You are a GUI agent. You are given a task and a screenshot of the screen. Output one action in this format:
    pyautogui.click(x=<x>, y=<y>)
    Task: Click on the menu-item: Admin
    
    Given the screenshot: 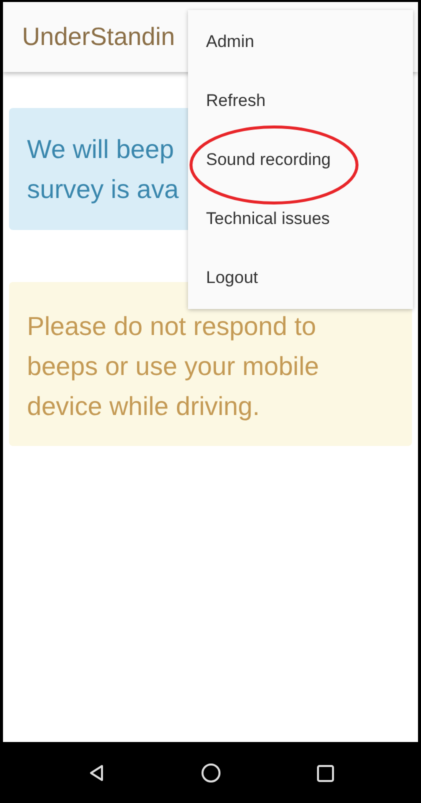 What is the action you would take?
    pyautogui.click(x=230, y=42)
    